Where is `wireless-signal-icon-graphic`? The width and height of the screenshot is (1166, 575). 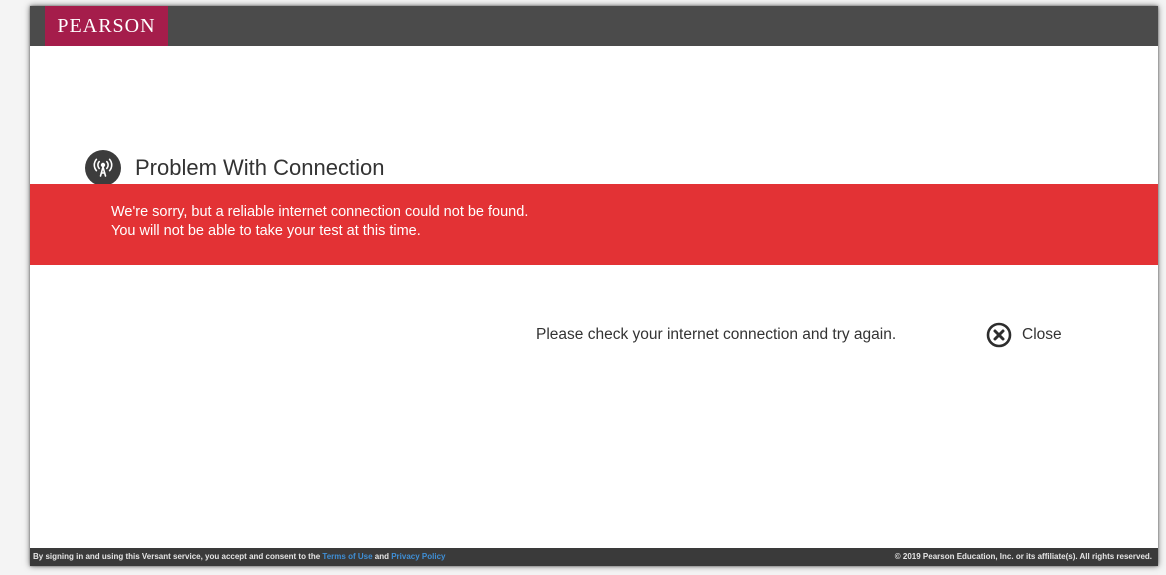
wireless-signal-icon-graphic is located at coordinates (103, 167).